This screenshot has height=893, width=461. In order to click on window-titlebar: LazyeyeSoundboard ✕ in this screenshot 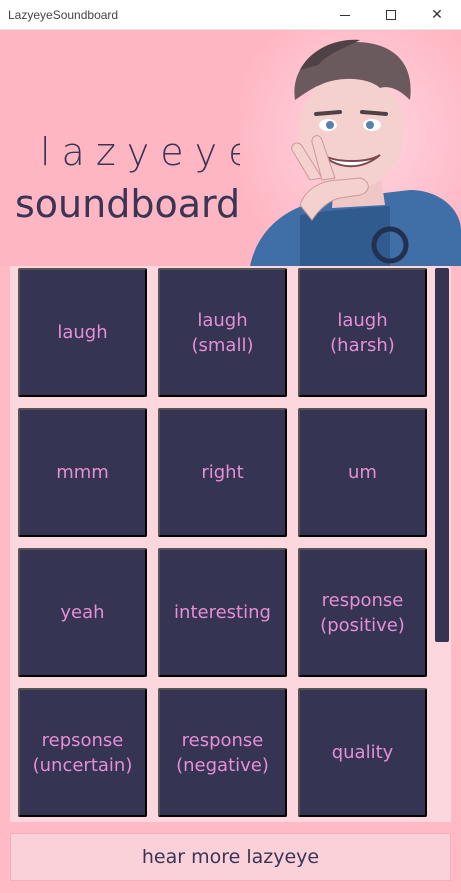, I will do `click(230, 15)`.